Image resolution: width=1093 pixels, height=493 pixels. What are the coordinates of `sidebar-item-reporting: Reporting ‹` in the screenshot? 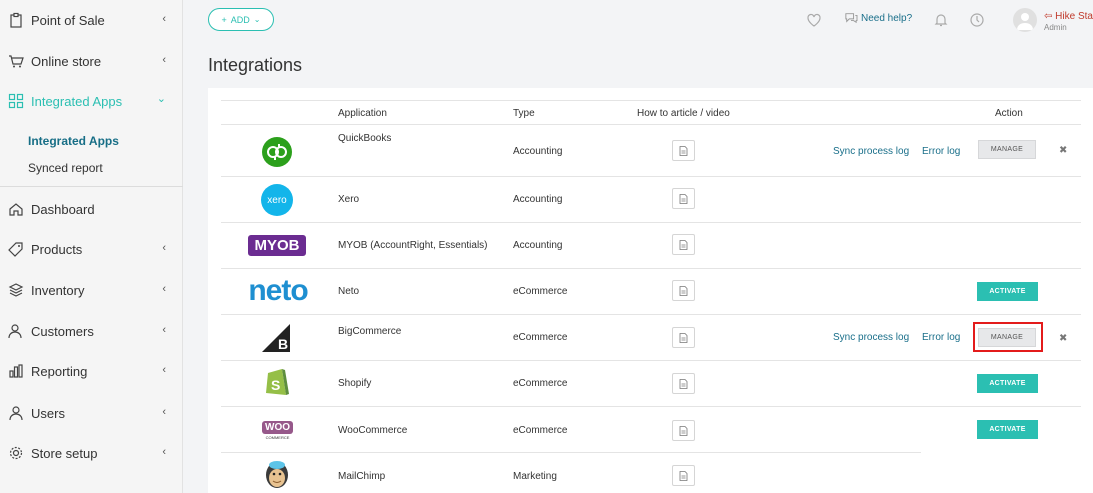 It's located at (91, 371).